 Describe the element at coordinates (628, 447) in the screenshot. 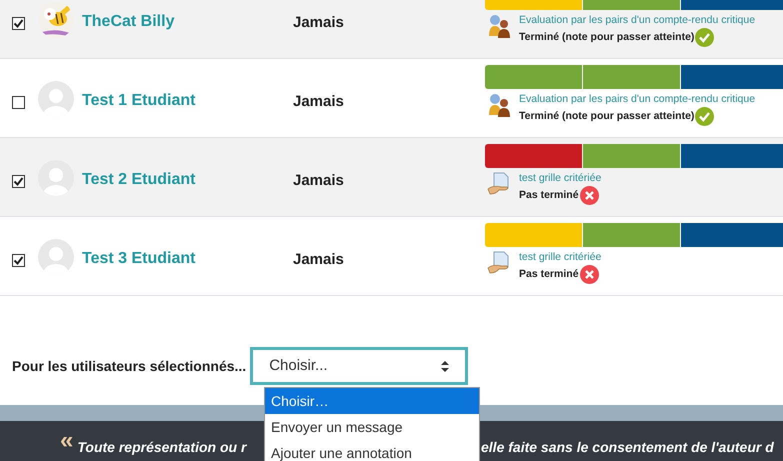

I see `footer-text: elle faite sans le consentement de l'auteur d` at that location.